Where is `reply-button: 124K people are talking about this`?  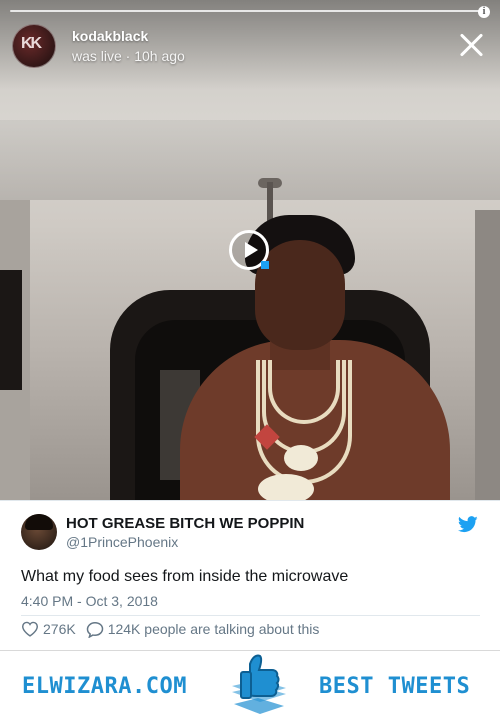 reply-button: 124K people are talking about this is located at coordinates (203, 629).